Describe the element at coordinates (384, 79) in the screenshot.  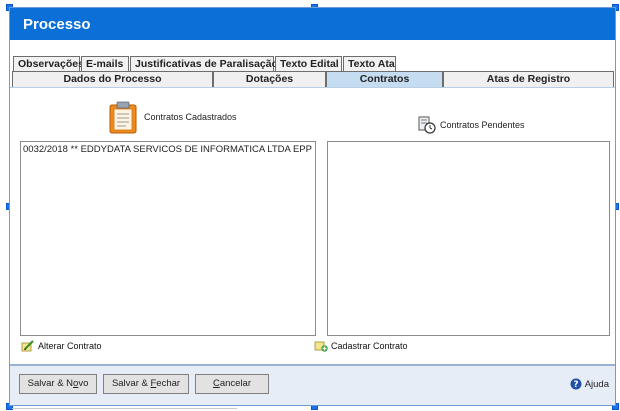
I see `tab-contratos: Contratos` at that location.